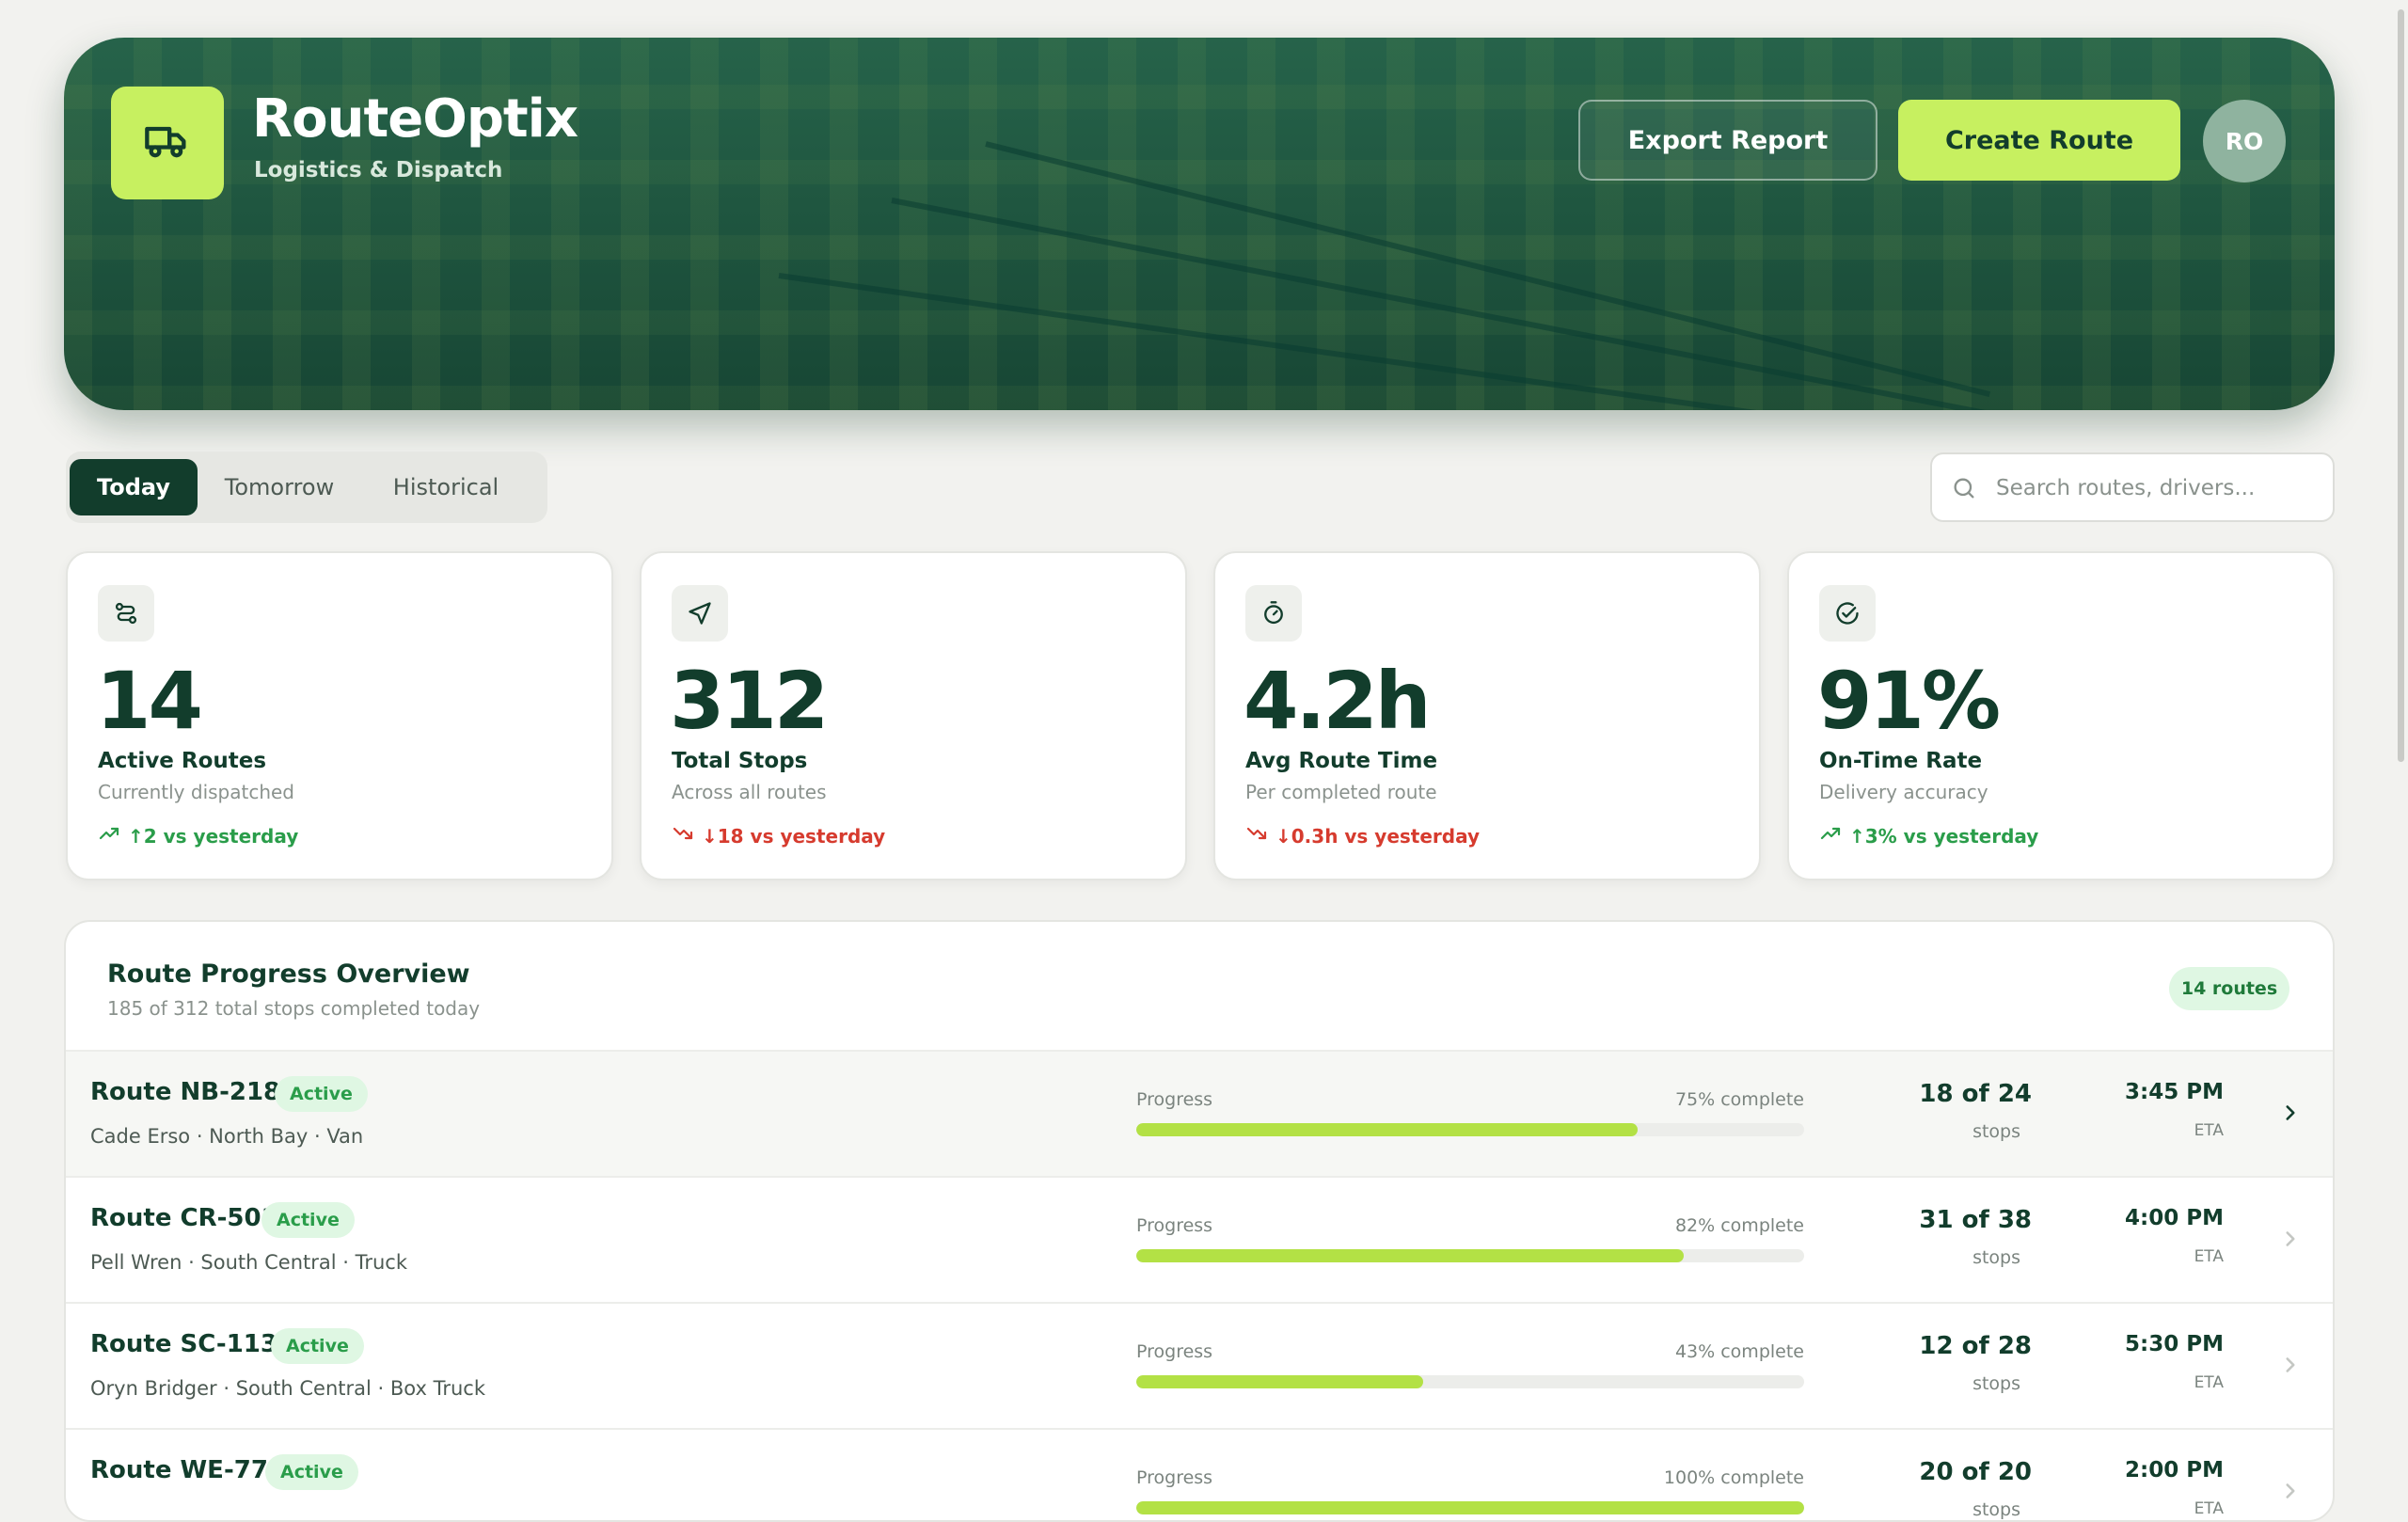 Image resolution: width=2408 pixels, height=1522 pixels. What do you see at coordinates (126, 614) in the screenshot?
I see `route-icon` at bounding box center [126, 614].